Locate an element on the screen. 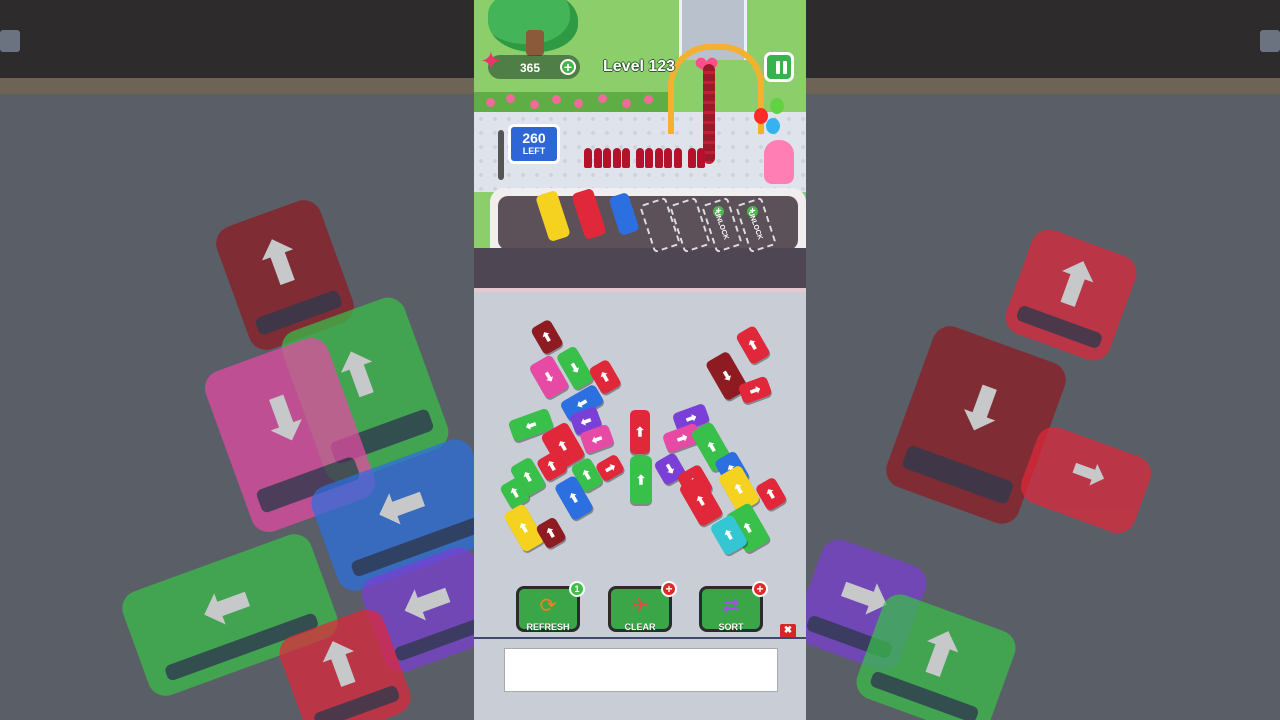  ad-banner is located at coordinates (641, 670).